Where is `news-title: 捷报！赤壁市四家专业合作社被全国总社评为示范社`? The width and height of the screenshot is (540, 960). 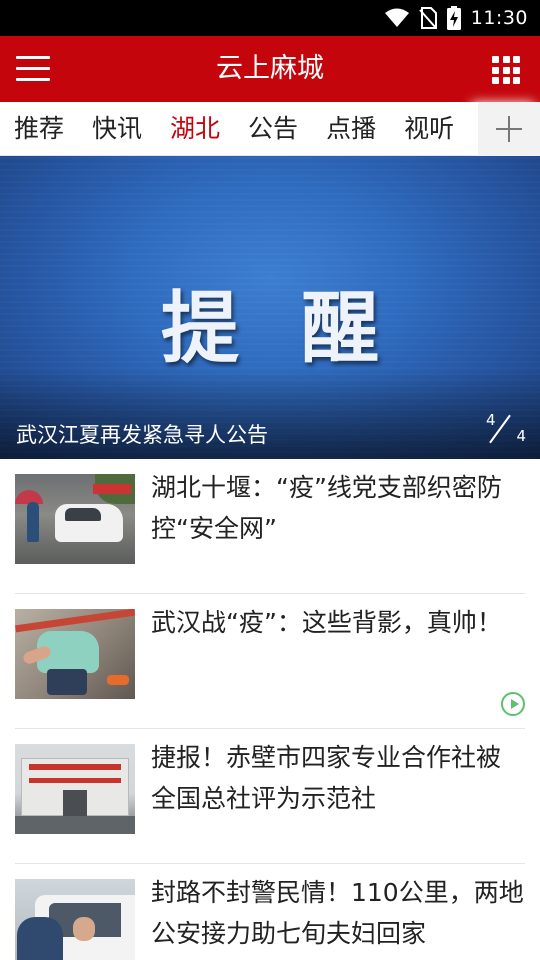
news-title: 捷报！赤壁市四家专业合作社被全国总社评为示范社 is located at coordinates (326, 778).